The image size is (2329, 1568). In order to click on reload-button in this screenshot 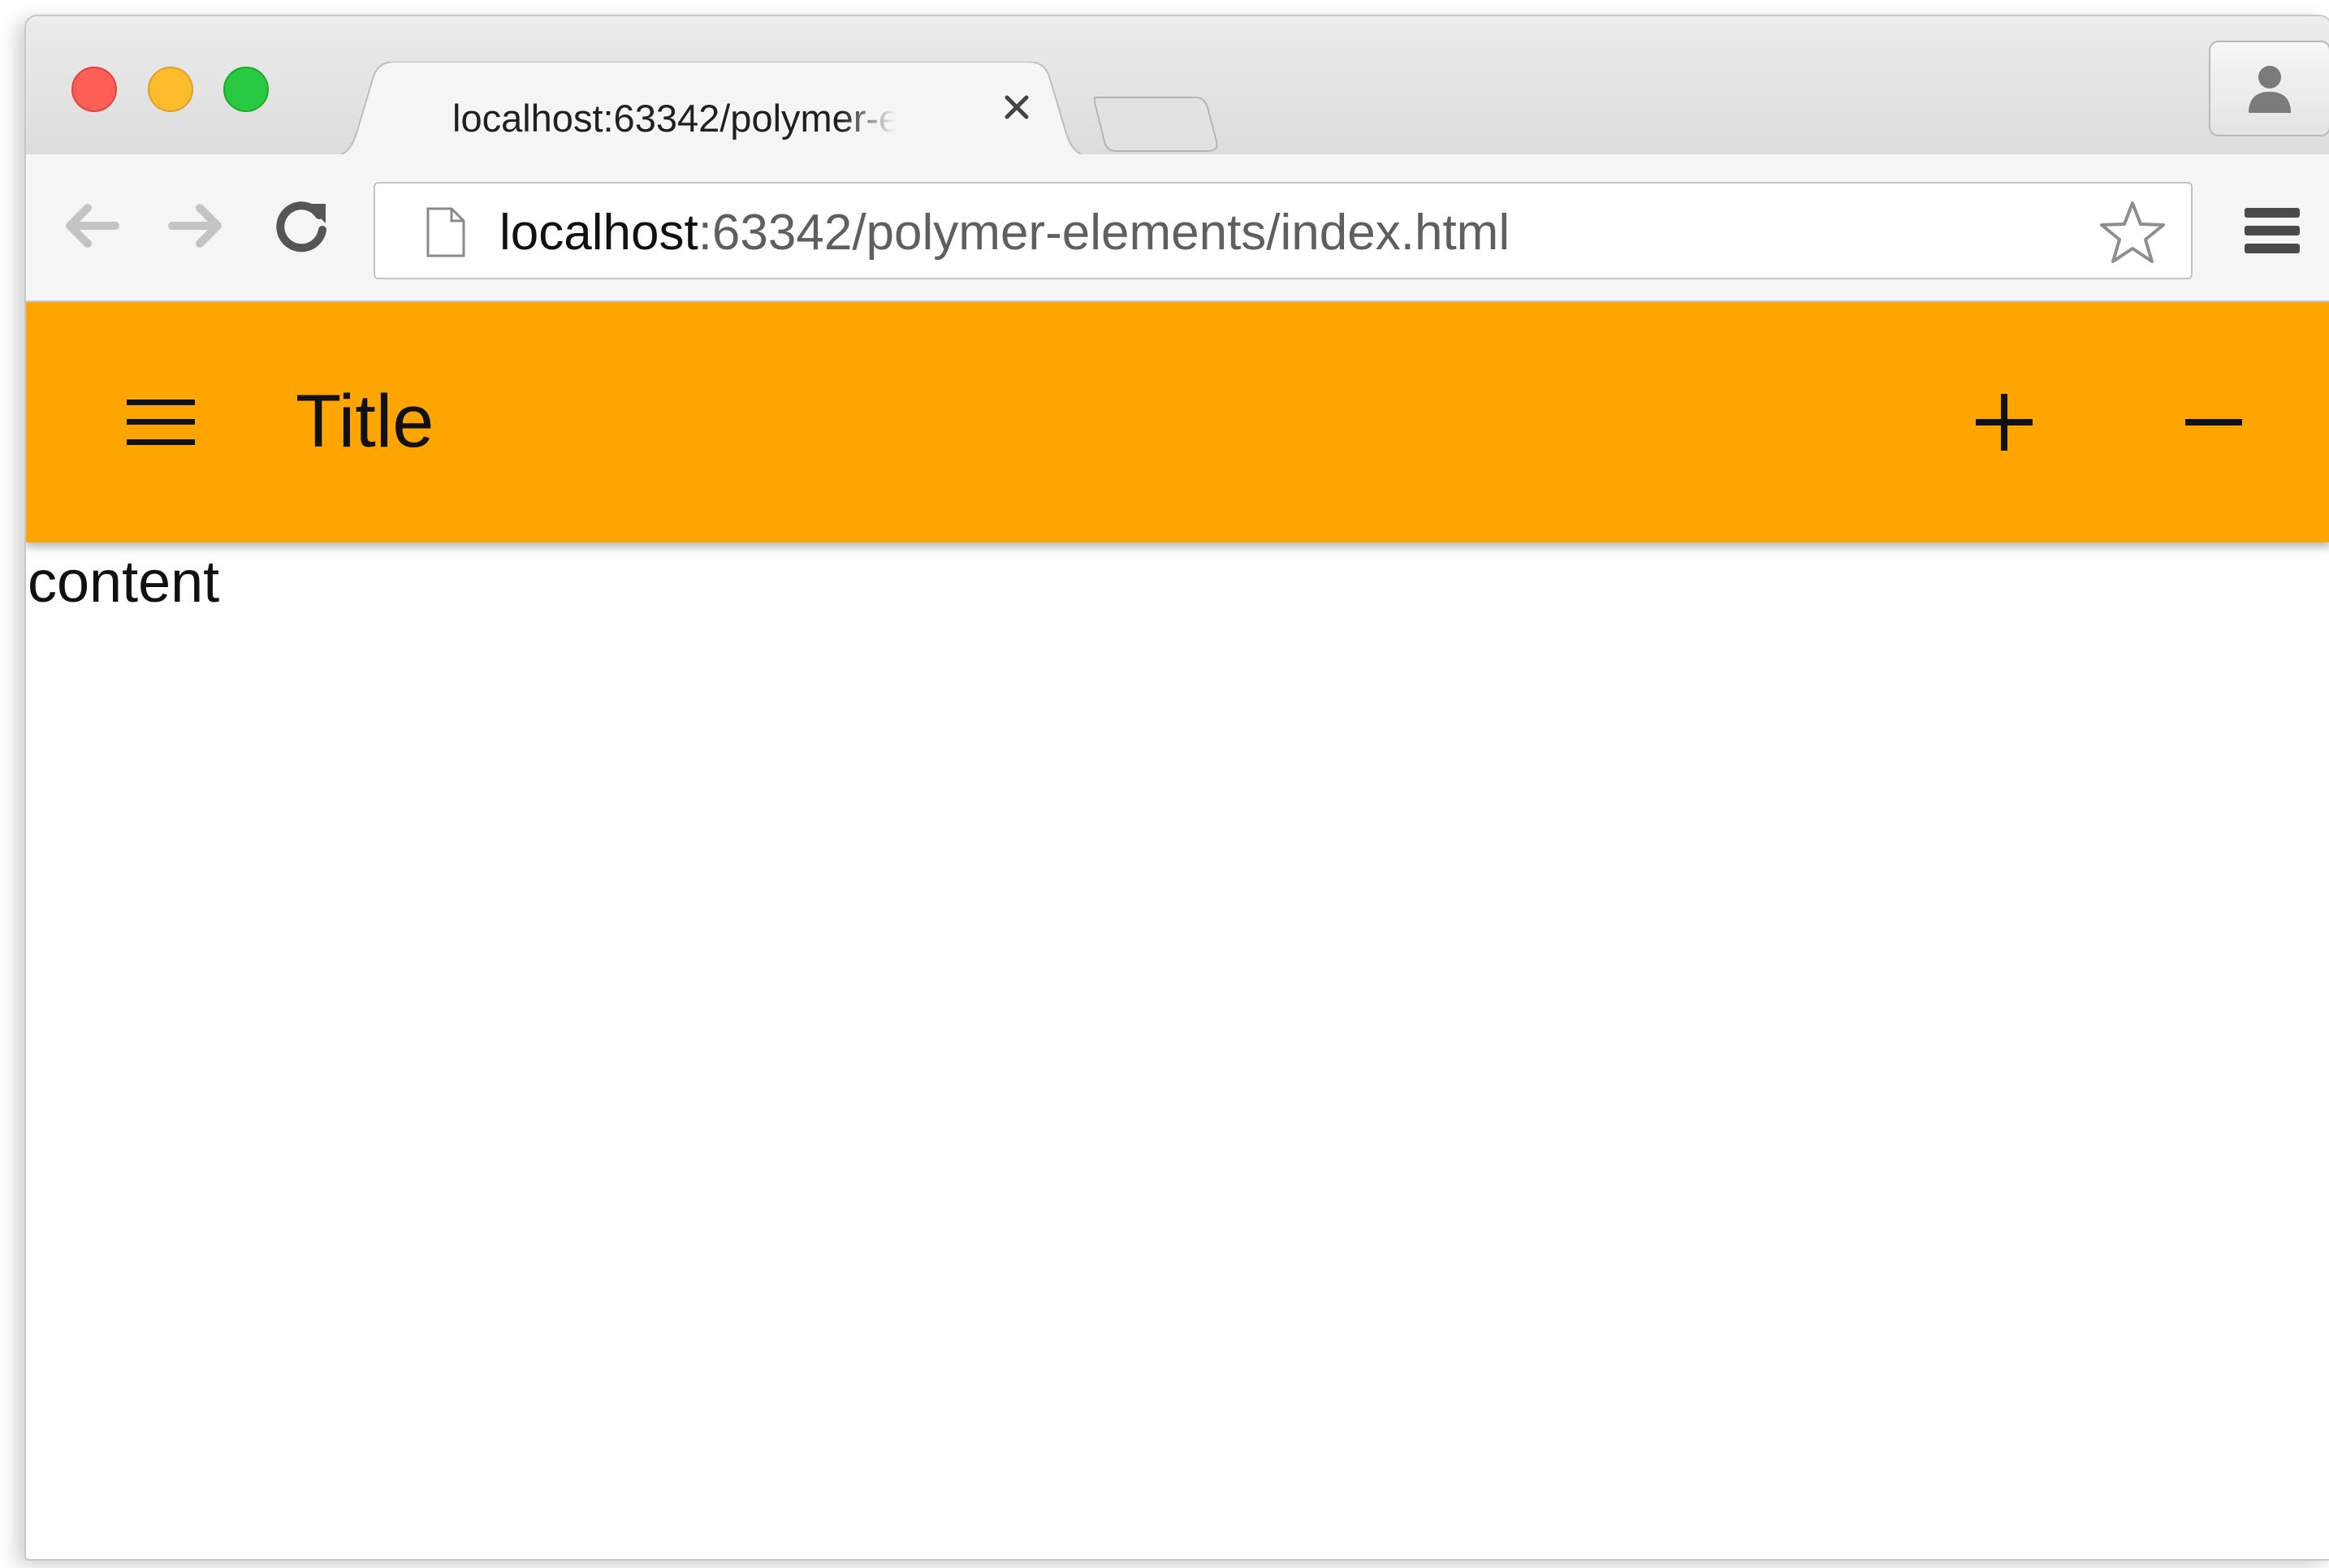, I will do `click(302, 225)`.